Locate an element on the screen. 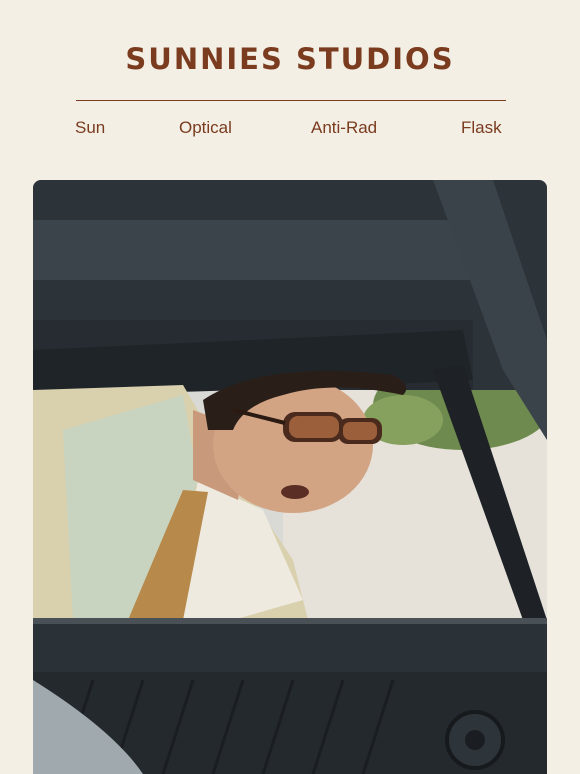 This screenshot has width=580, height=774. header-divider is located at coordinates (291, 100).